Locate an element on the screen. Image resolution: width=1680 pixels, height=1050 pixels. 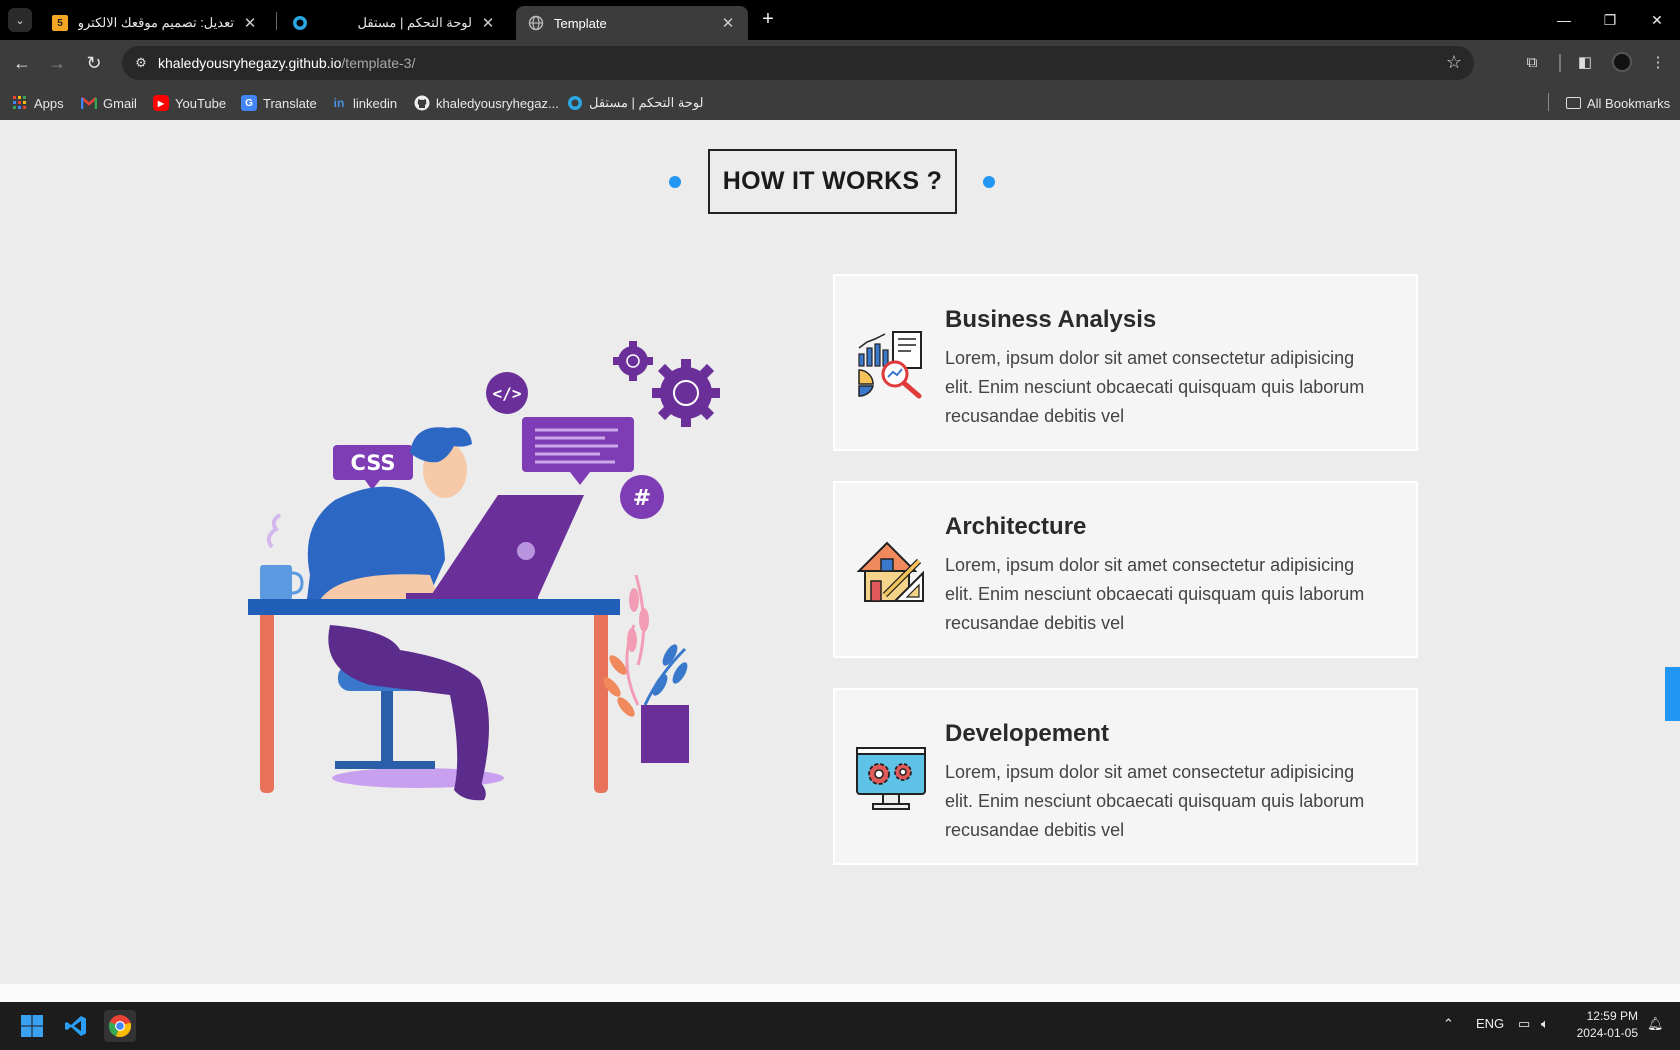
developer-illustration: </> # CSS is located at coordinates (484, 571).